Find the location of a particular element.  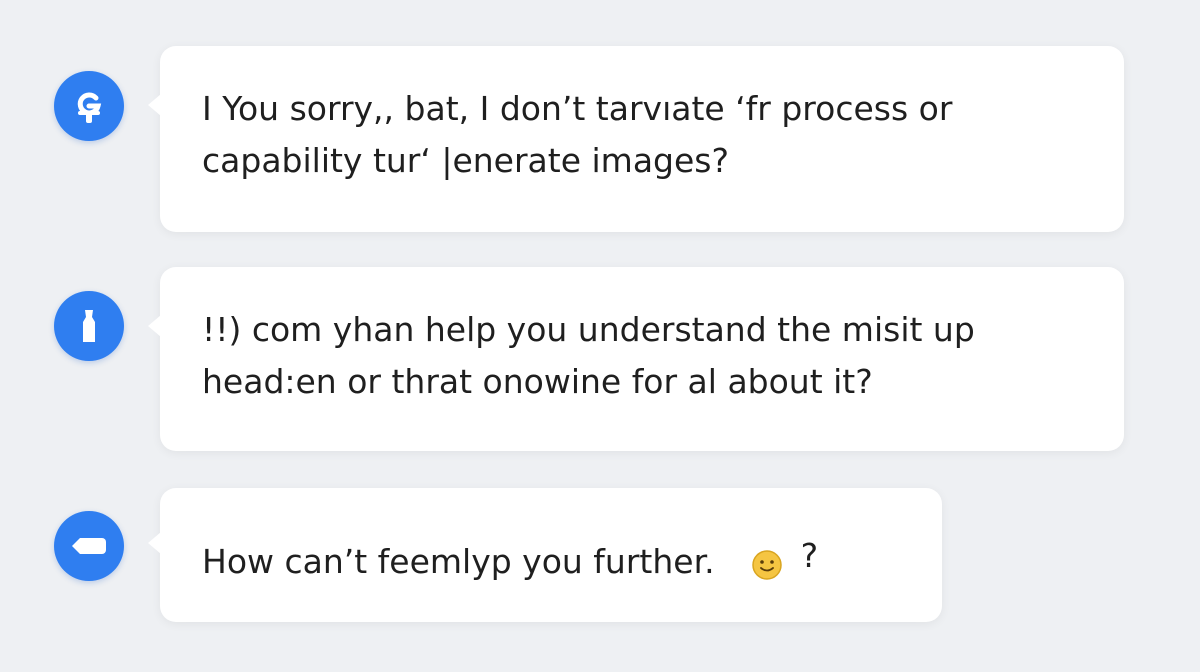

message-text: How can’t feemlyp you further. ? is located at coordinates (510, 559).